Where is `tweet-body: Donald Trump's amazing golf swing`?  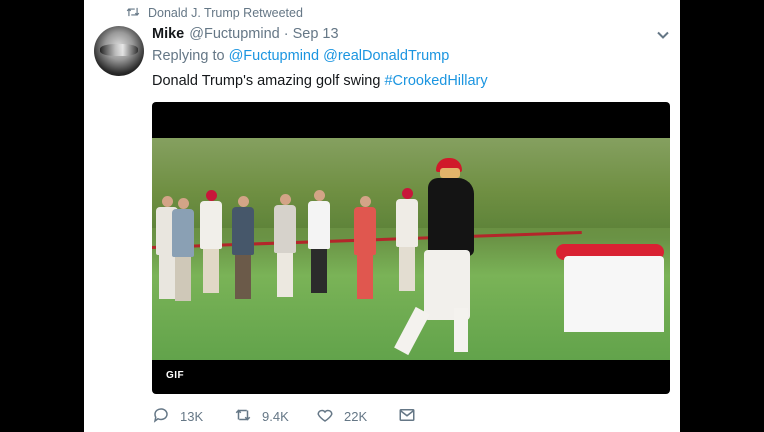 tweet-body: Donald Trump's amazing golf swing is located at coordinates (268, 81).